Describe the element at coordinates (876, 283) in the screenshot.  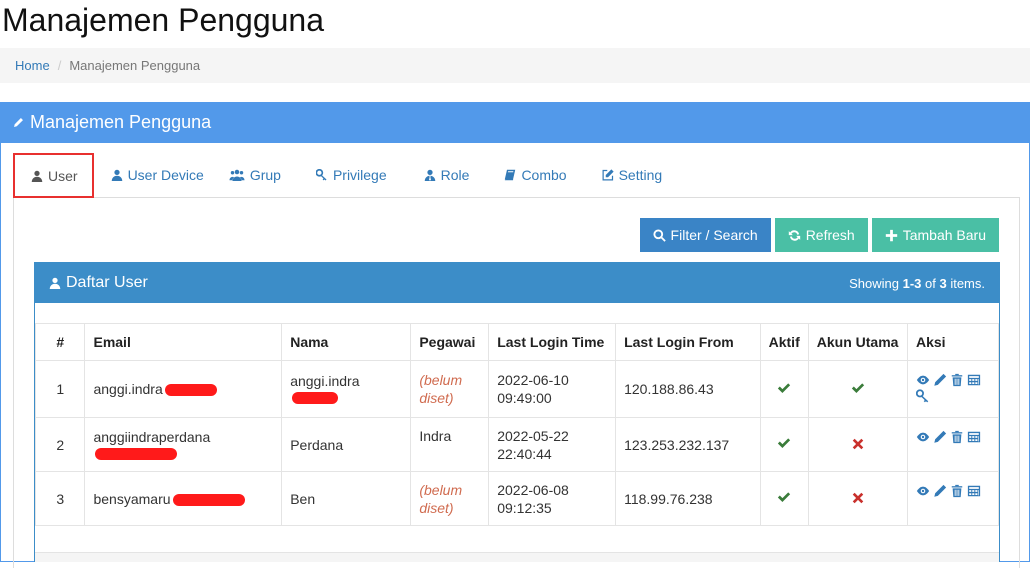
I see `summary-prefix: Showing` at that location.